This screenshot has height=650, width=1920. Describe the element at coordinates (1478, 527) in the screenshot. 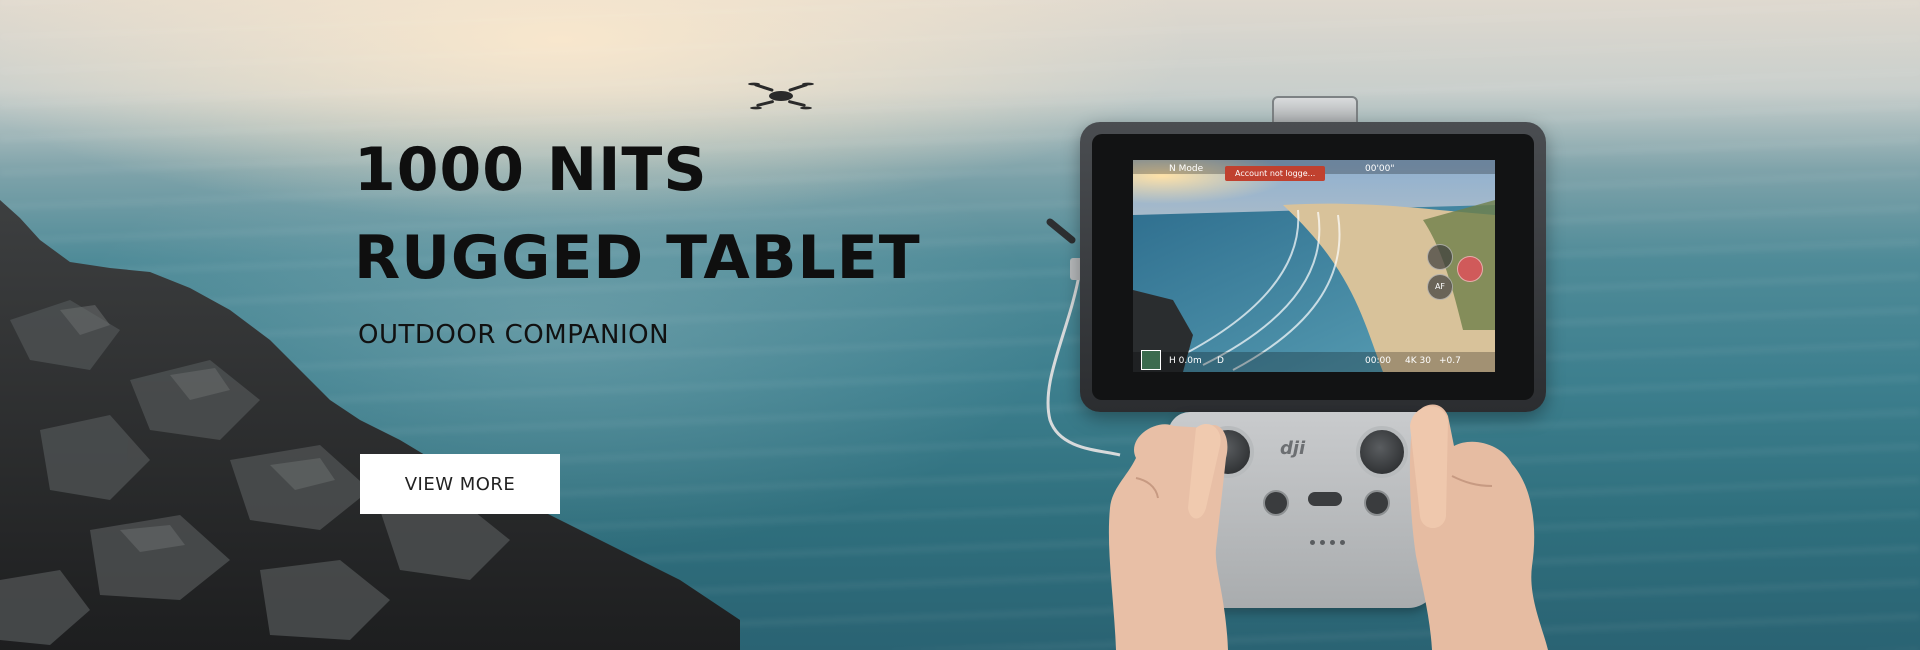

I see `right-hand` at that location.